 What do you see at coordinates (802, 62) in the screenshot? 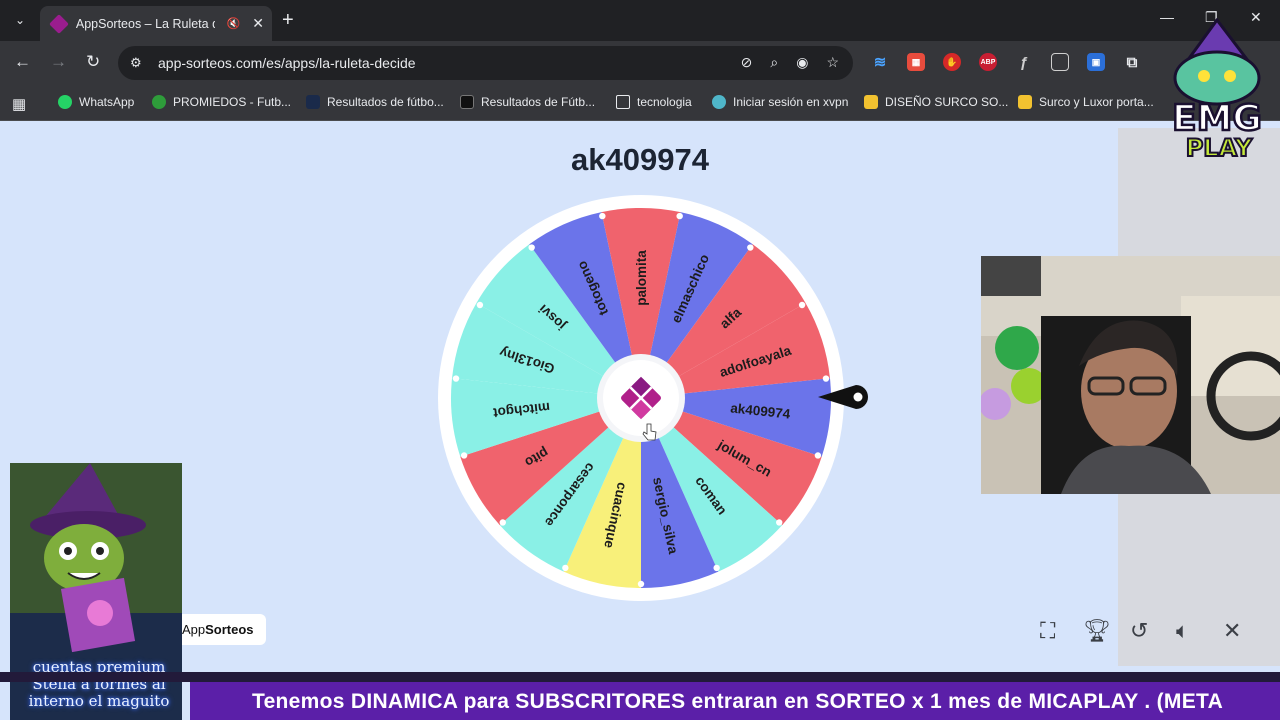
I see `hide-eye-icon: ◉` at bounding box center [802, 62].